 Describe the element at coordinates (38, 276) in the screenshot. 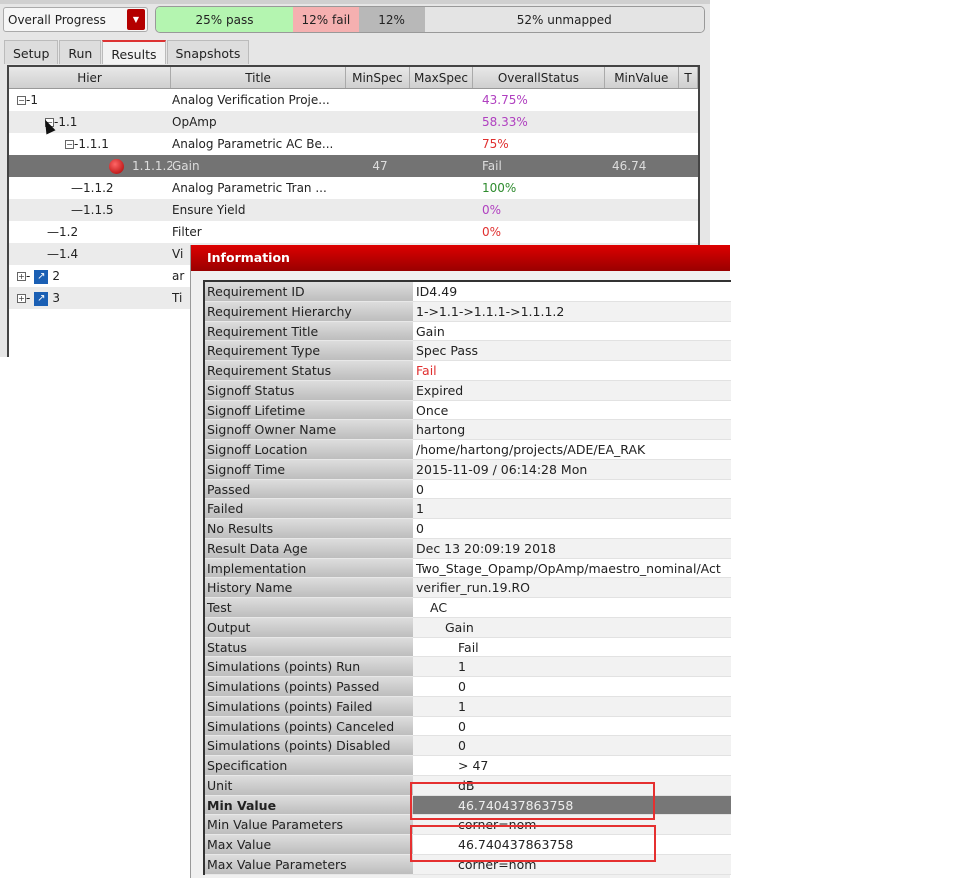

I see `hier-cell: +- ↗ 2` at that location.